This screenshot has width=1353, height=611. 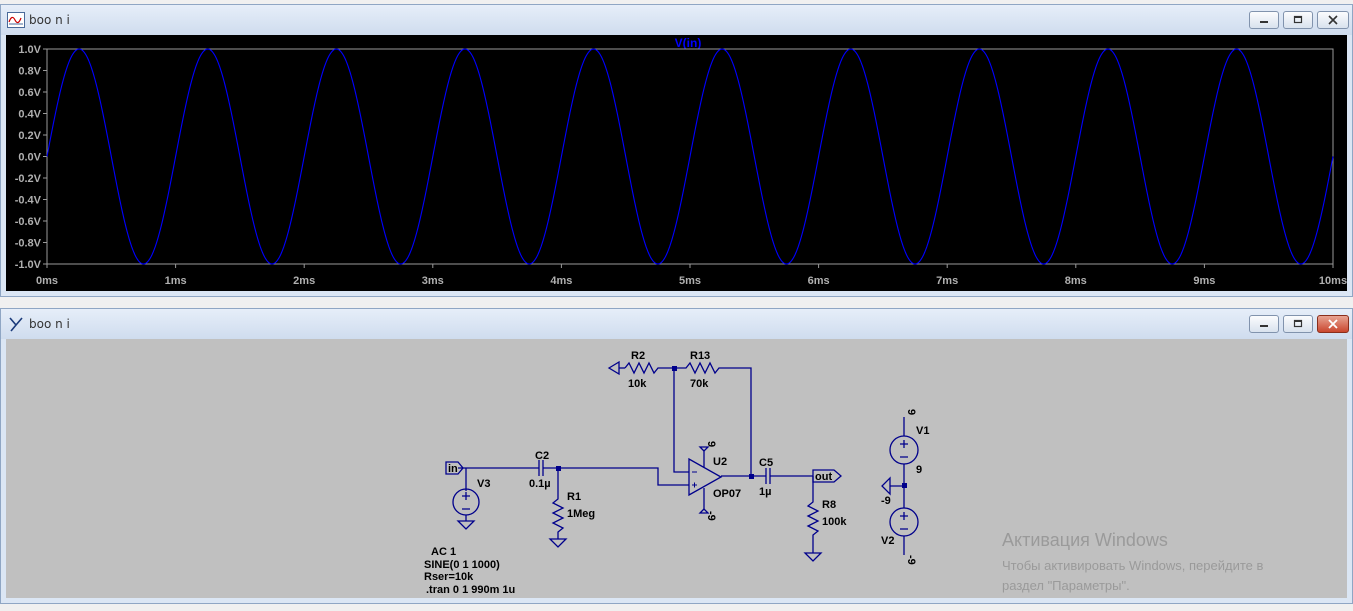 I want to click on r13-name-label: R13, so click(x=700, y=356).